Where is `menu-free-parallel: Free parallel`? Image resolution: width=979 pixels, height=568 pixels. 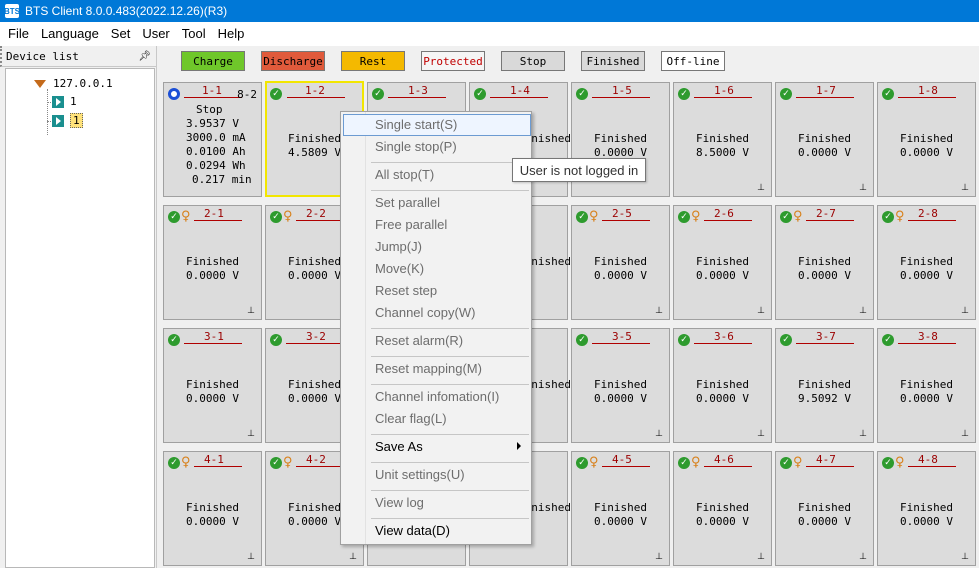
menu-free-parallel: Free parallel is located at coordinates (411, 225).